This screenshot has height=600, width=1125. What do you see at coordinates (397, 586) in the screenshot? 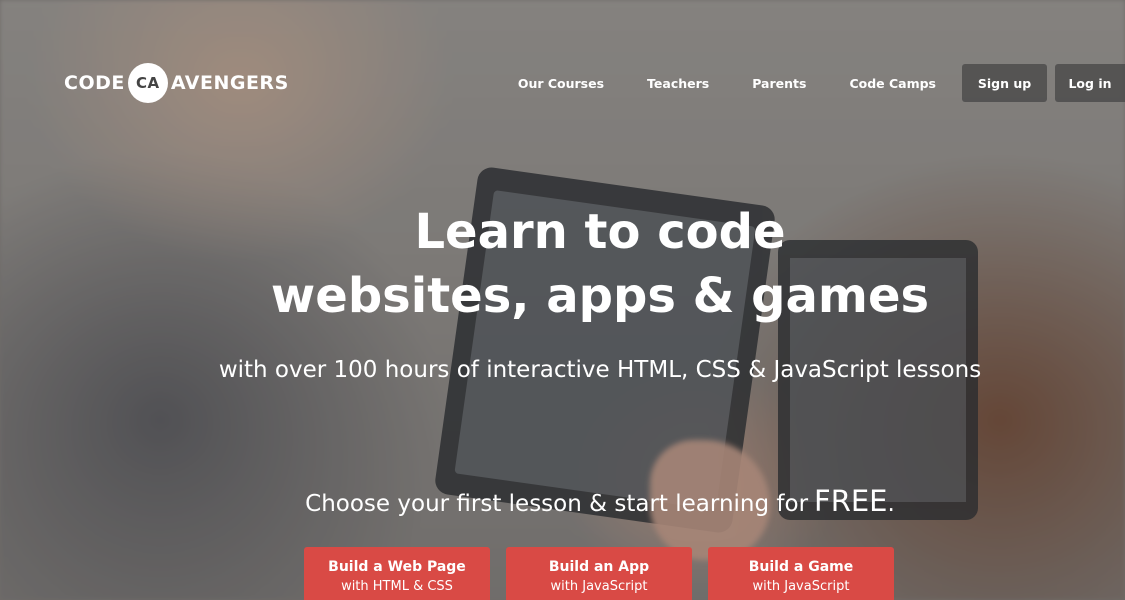
I see `cta-button-subtitle: with HTML & CSS` at bounding box center [397, 586].